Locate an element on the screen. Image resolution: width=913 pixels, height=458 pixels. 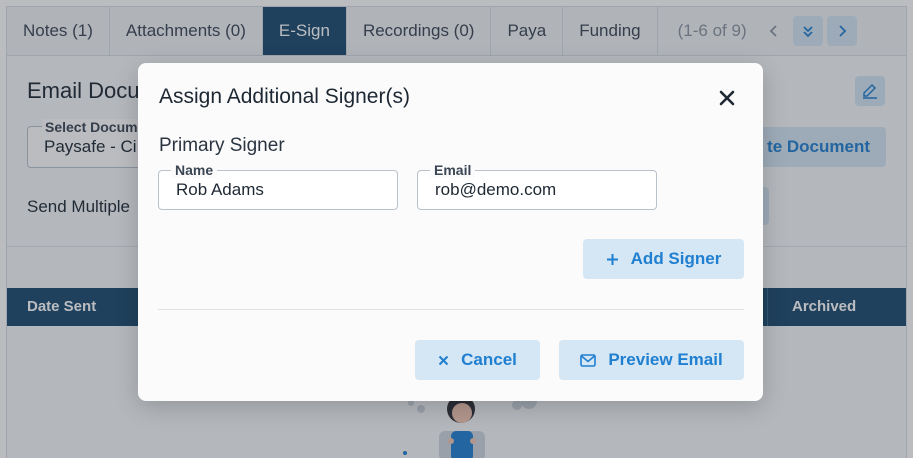
primary-signer-heading: Primary Signer is located at coordinates (222, 145).